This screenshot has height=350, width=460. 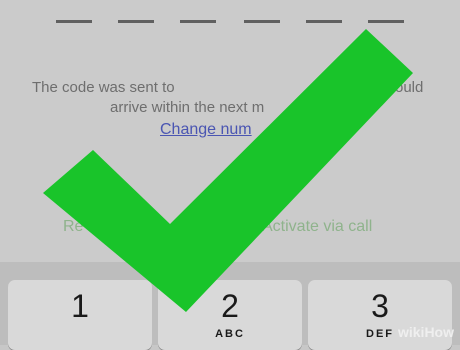 What do you see at coordinates (230, 334) in the screenshot?
I see `key-2-letters: ABC` at bounding box center [230, 334].